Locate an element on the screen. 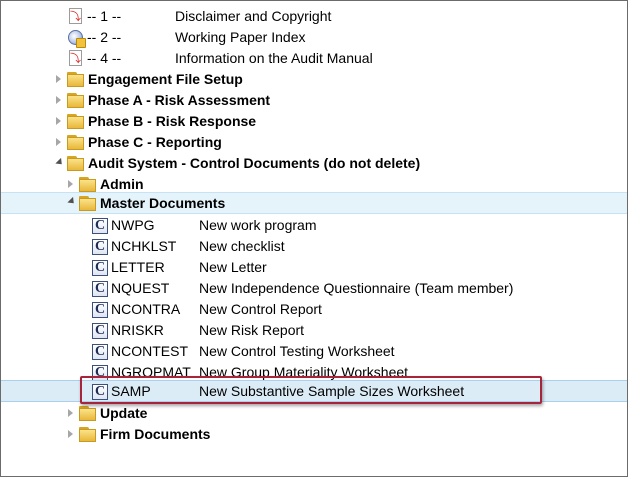 This screenshot has width=628, height=477. folder-label: Admin is located at coordinates (122, 184).